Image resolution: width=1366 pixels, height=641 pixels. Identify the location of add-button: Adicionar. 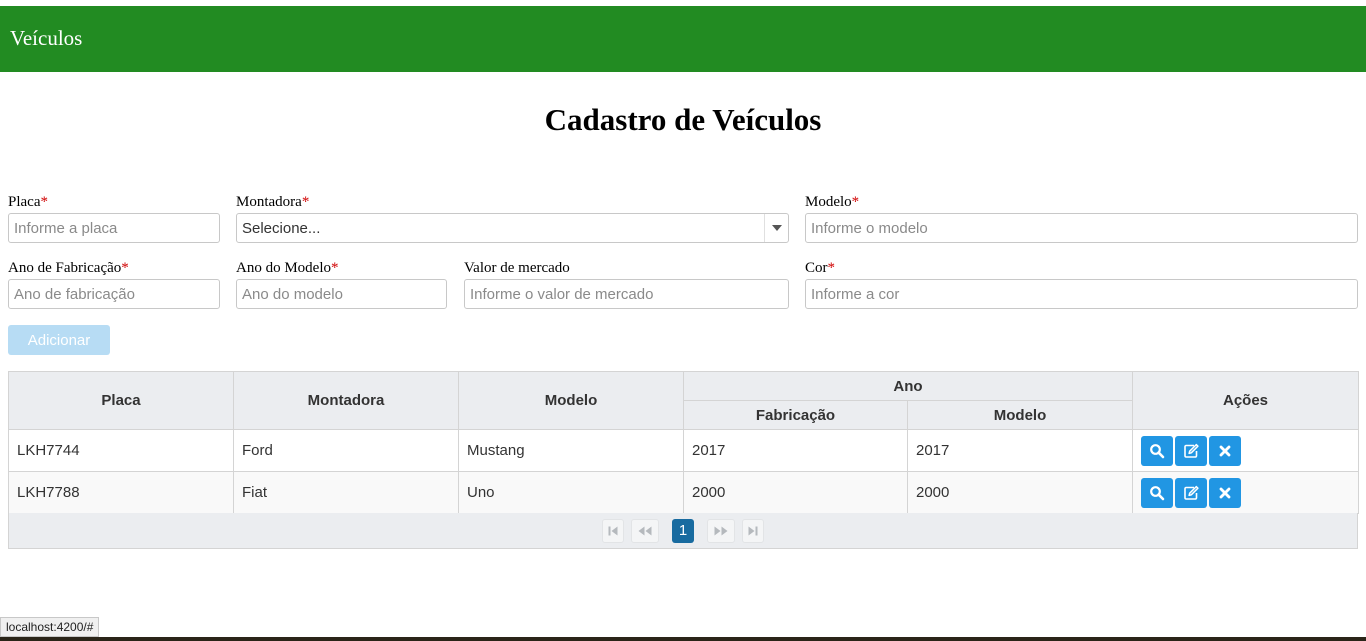
(59, 340).